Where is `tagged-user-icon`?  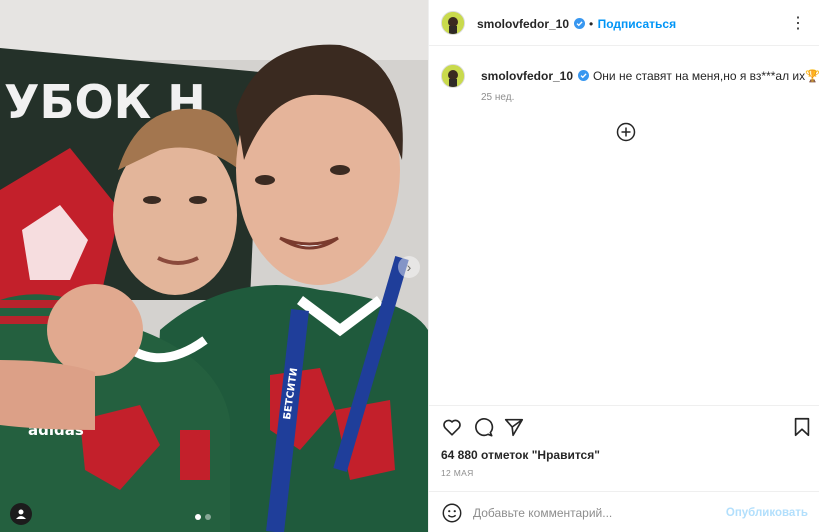
tagged-user-icon is located at coordinates (21, 514).